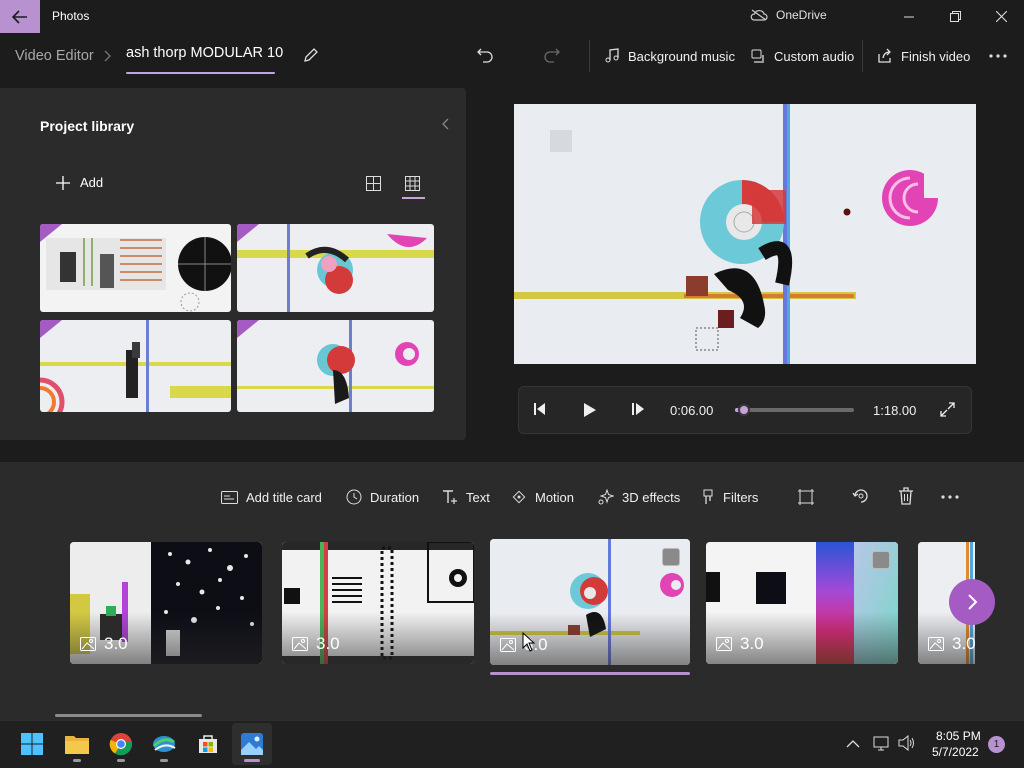 The width and height of the screenshot is (1024, 768). I want to click on grid-large-icon, so click(373, 183).